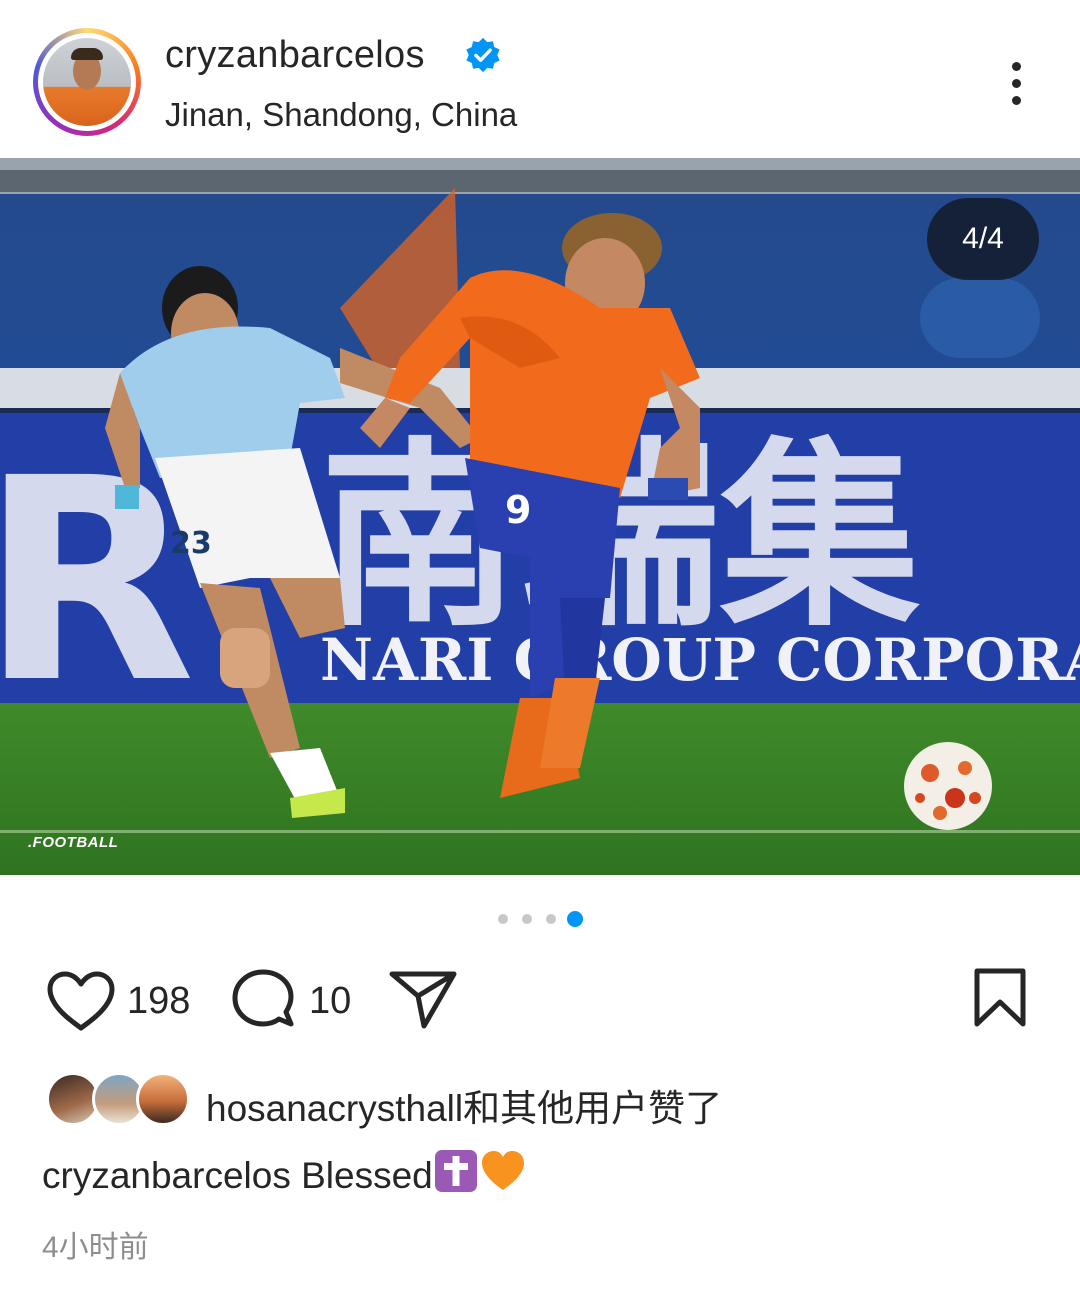 This screenshot has height=1313, width=1080. What do you see at coordinates (423, 999) in the screenshot?
I see `share-send-icon` at bounding box center [423, 999].